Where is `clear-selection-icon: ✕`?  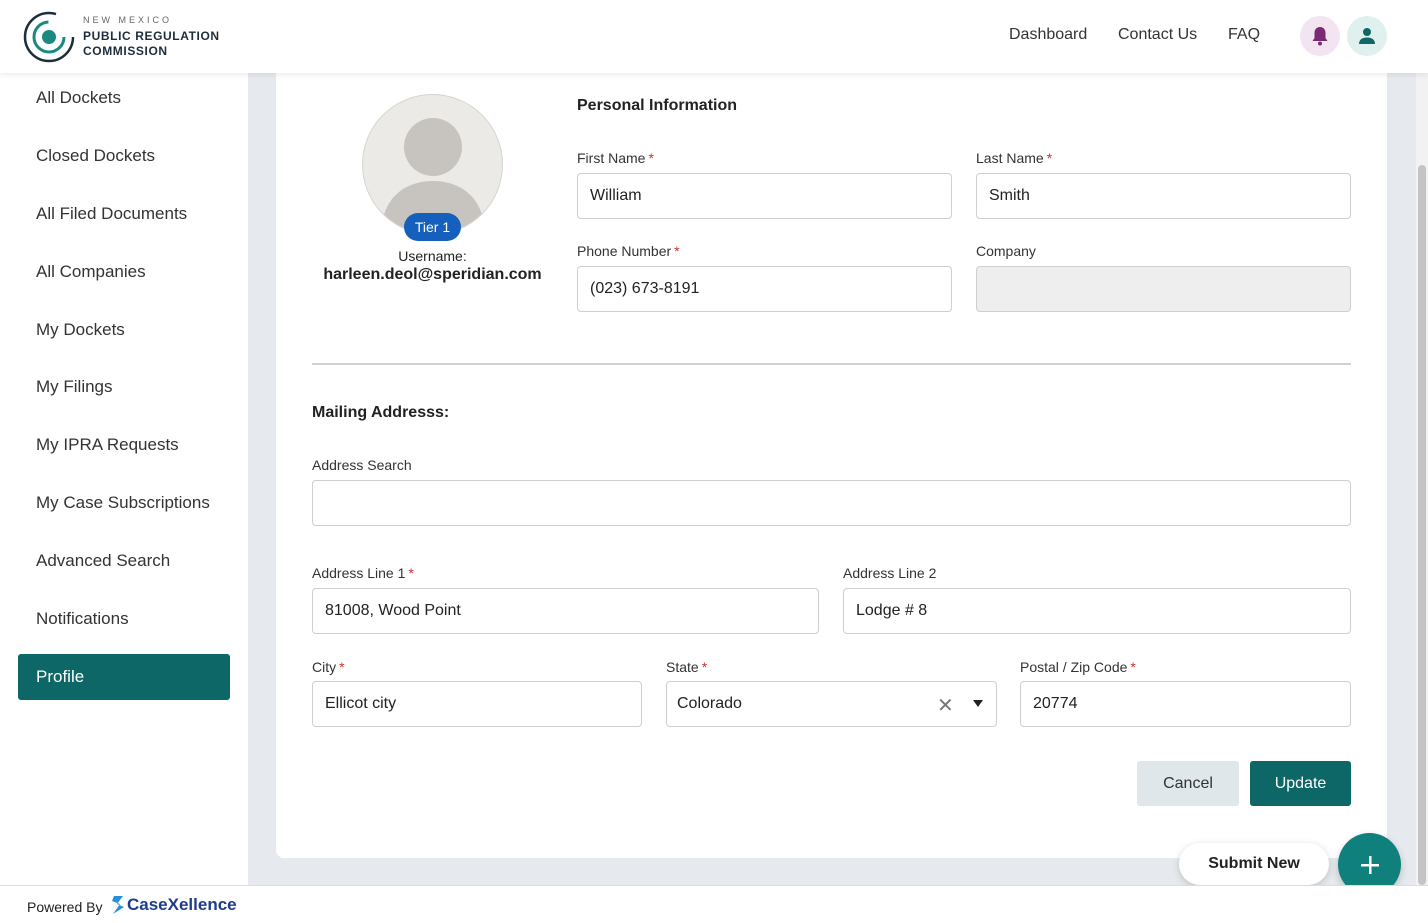
clear-selection-icon: ✕ is located at coordinates (945, 705).